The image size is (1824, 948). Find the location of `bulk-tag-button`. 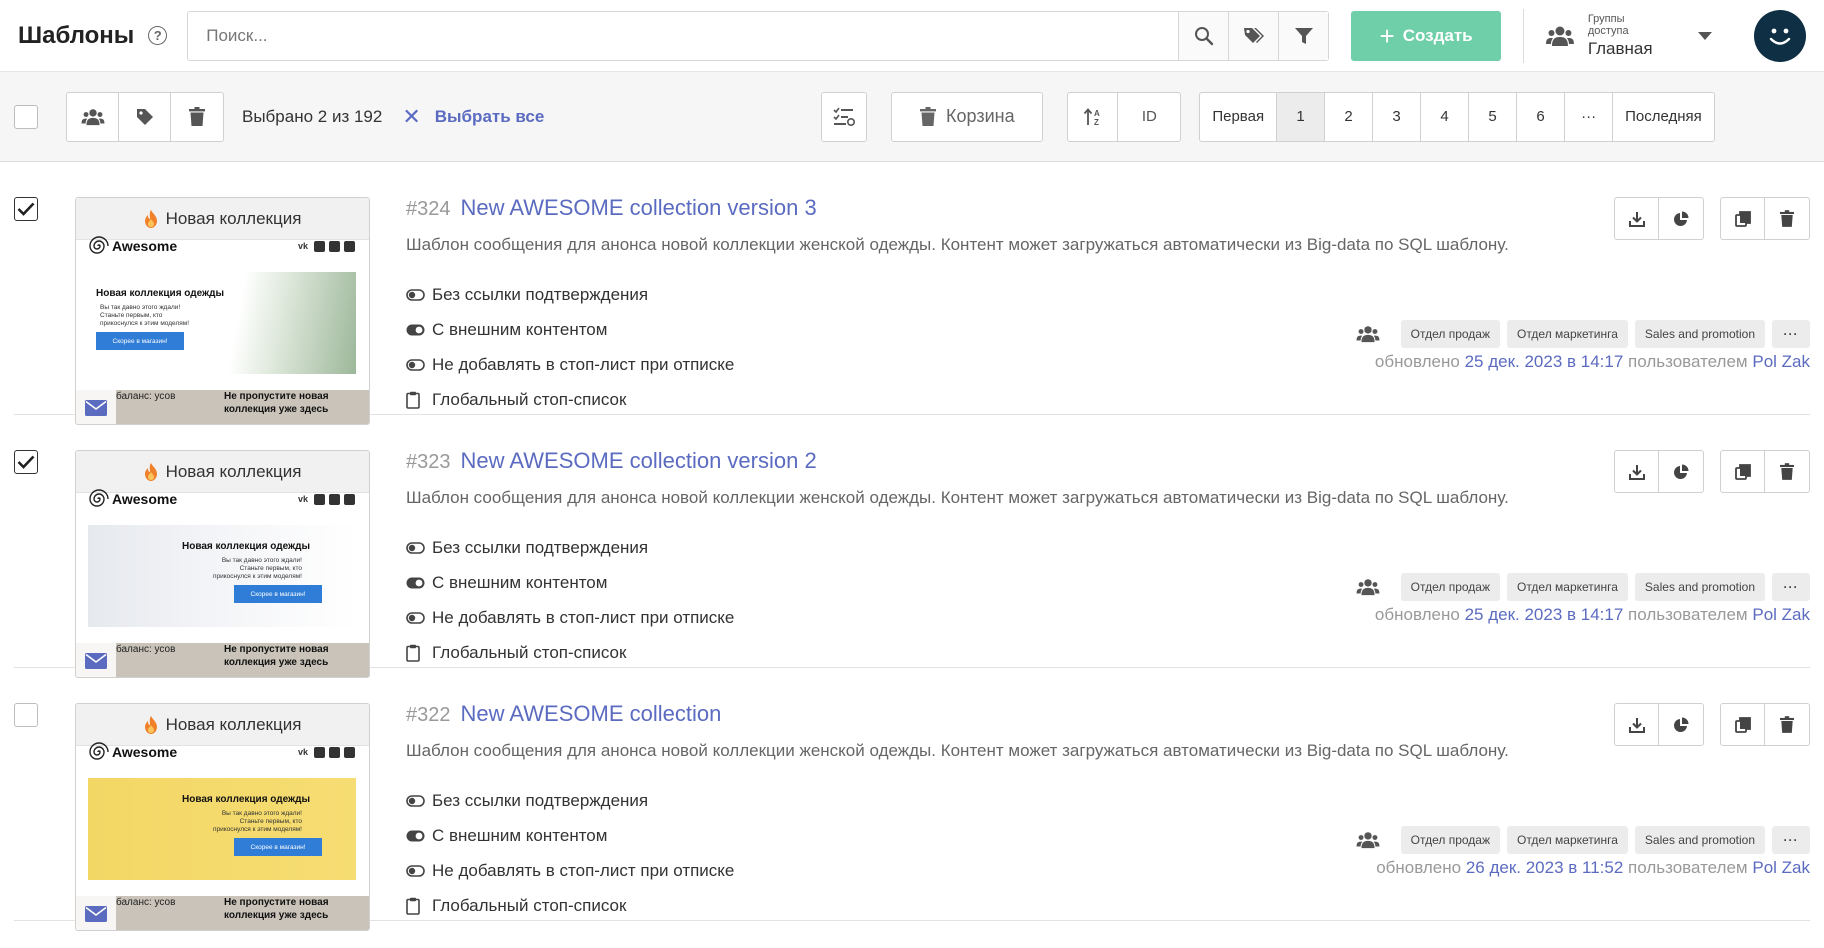

bulk-tag-button is located at coordinates (145, 116).